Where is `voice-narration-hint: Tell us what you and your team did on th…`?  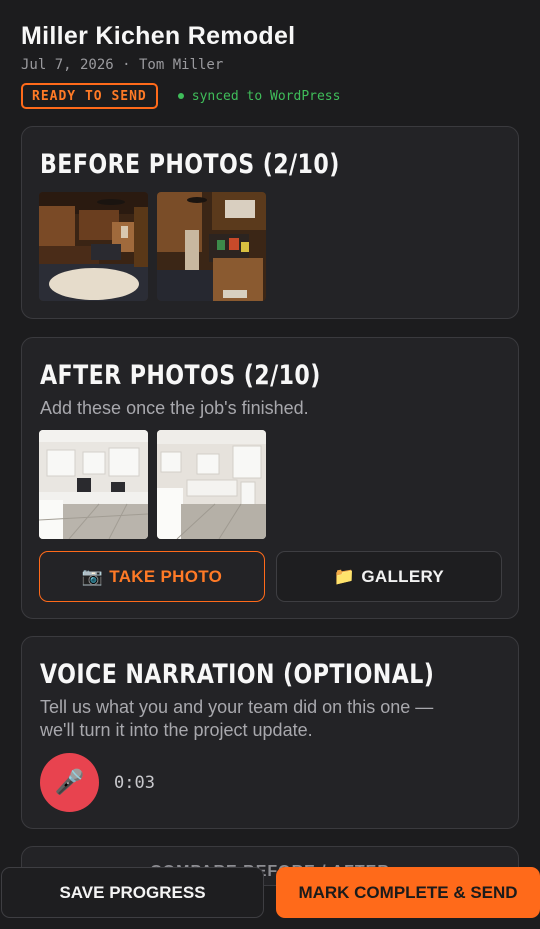
voice-narration-hint: Tell us what you and your team did on th… is located at coordinates (236, 719).